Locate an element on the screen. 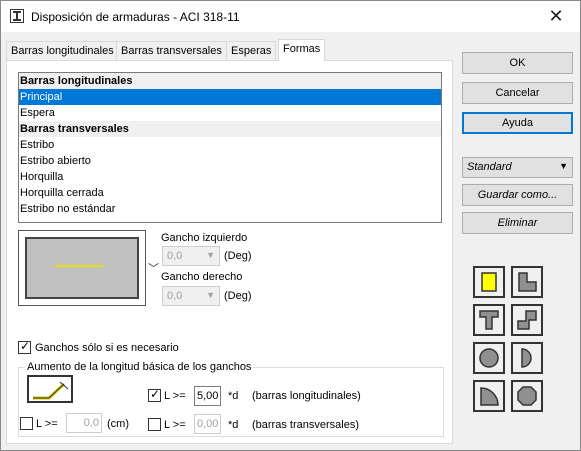 This screenshot has height=451, width=581. window-title: Disposición de armaduras - ACI 318-11 is located at coordinates (135, 17).